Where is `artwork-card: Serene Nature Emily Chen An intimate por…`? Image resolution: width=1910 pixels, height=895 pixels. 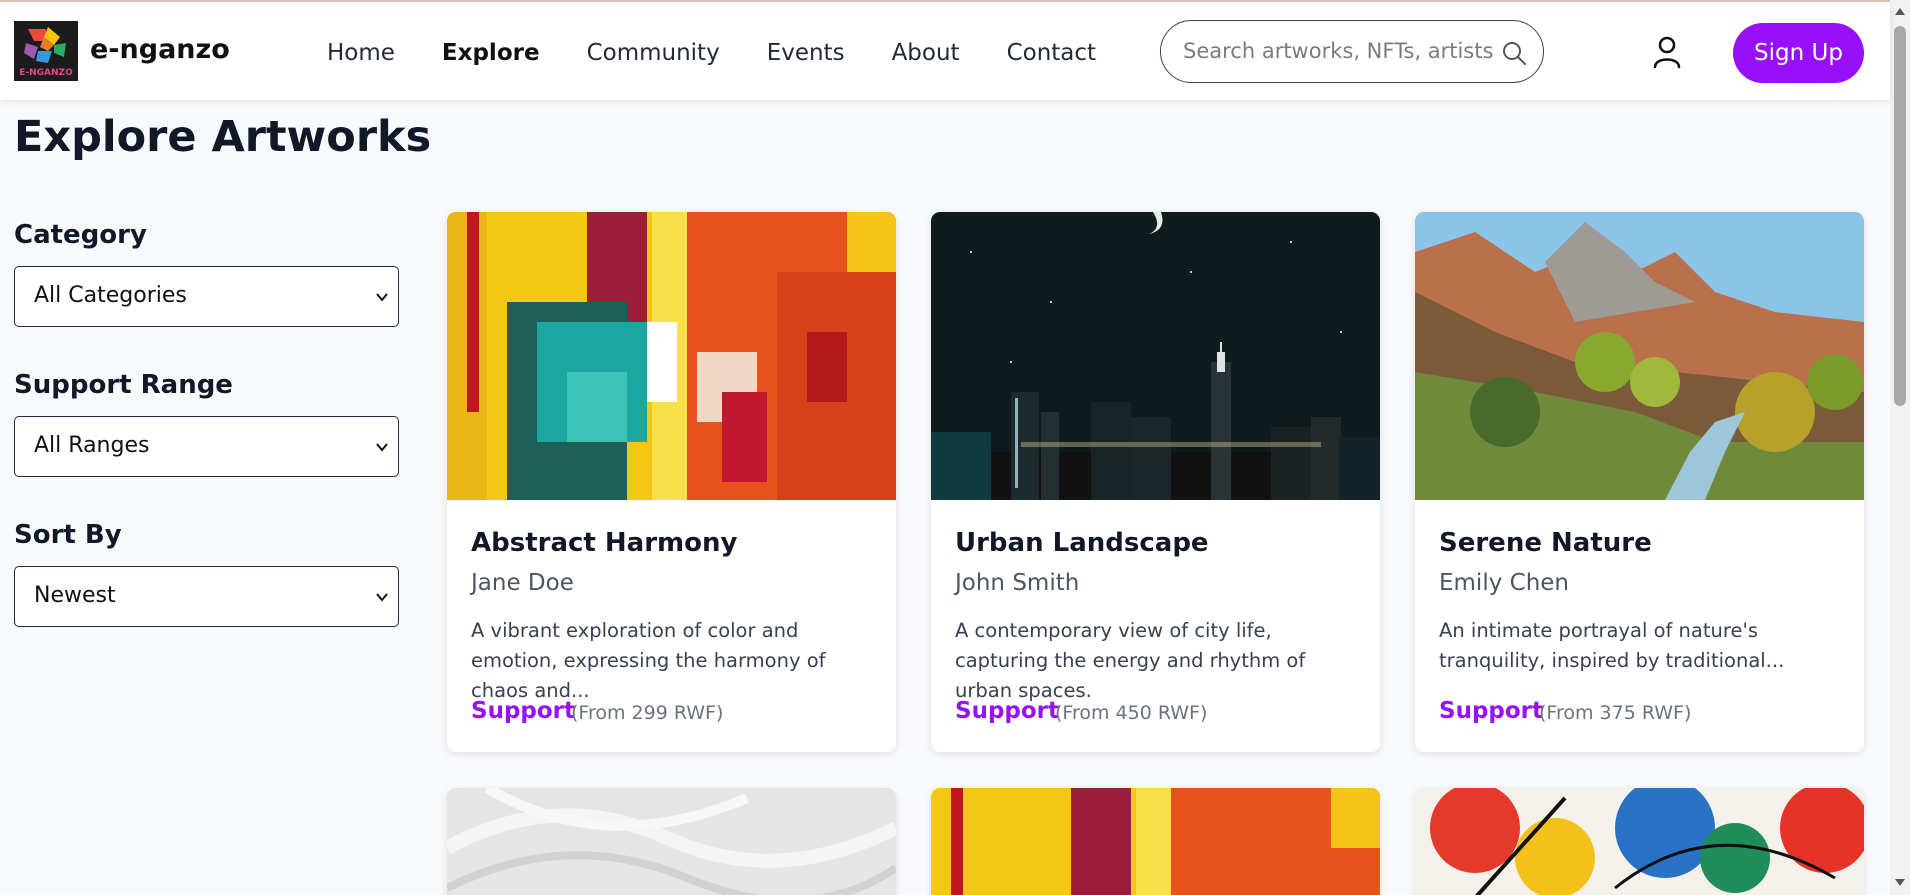
artwork-card: Serene Nature Emily Chen An intimate por… is located at coordinates (1639, 482).